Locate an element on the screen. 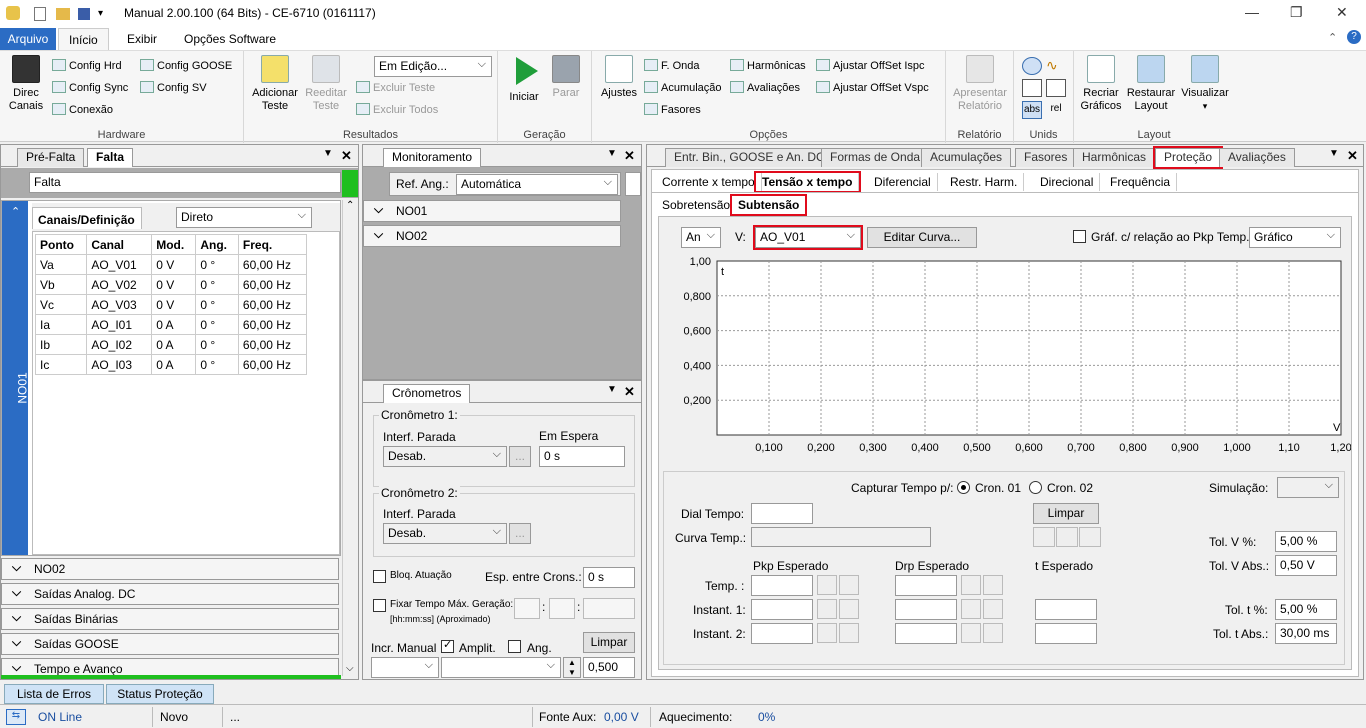 This screenshot has height=728, width=1366. top-tab: Avaliações is located at coordinates (1257, 157).